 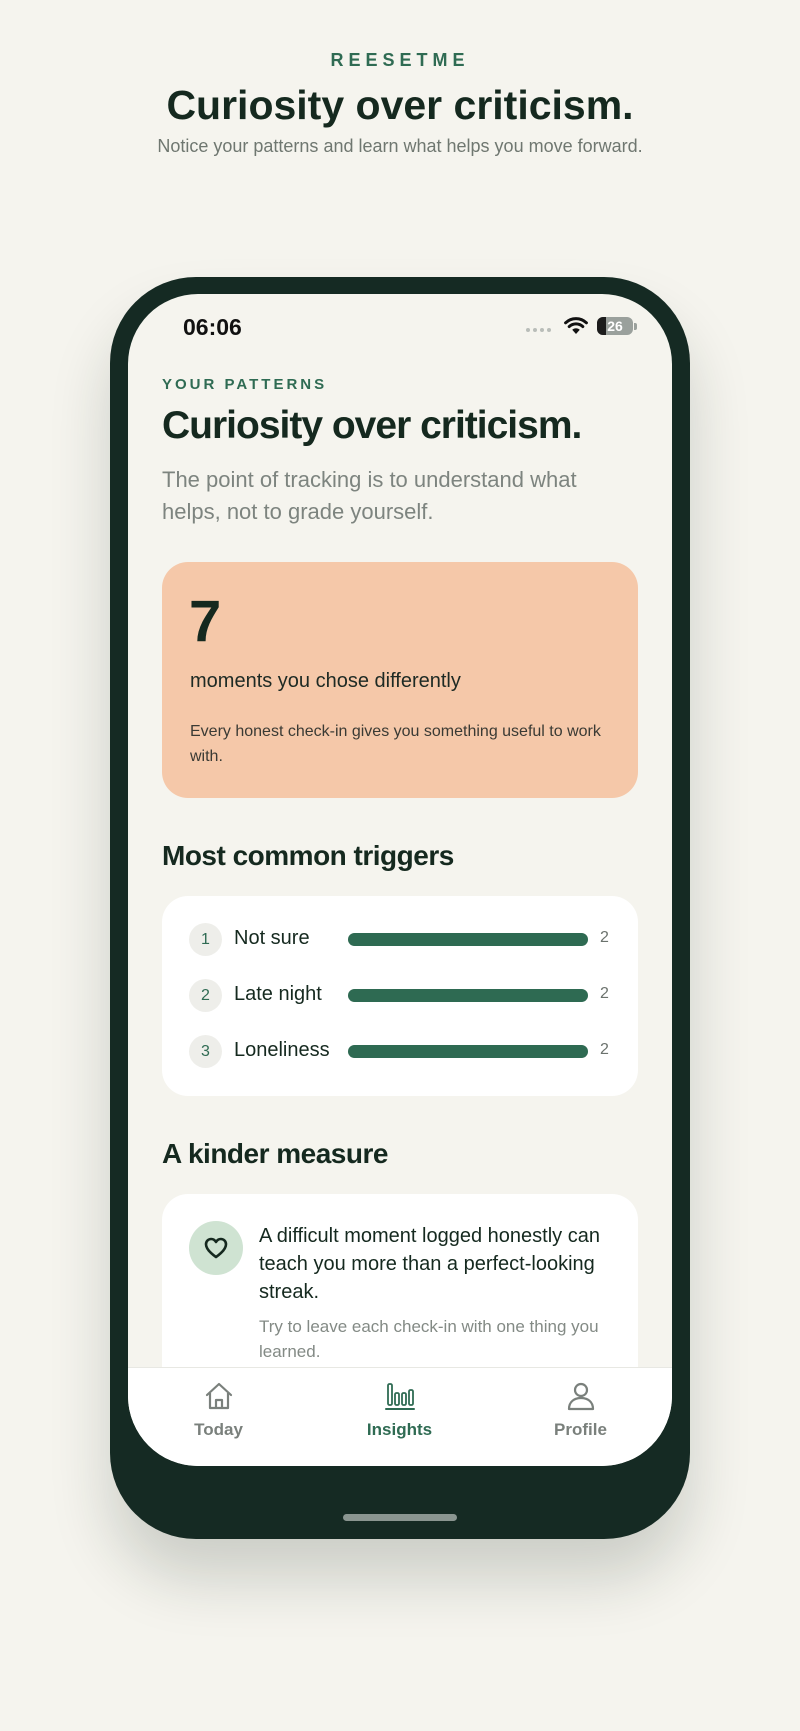 I want to click on triggers-title: Most common triggers, so click(x=308, y=855).